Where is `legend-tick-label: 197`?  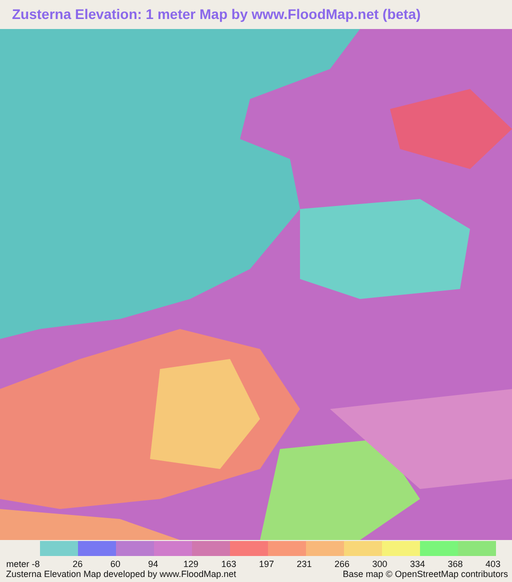 legend-tick-label: 197 is located at coordinates (266, 564).